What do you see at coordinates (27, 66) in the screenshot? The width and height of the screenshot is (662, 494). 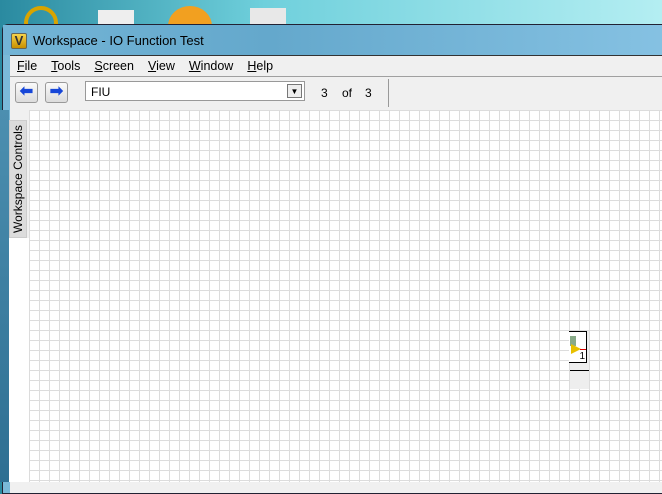 I see `menu-file: File` at bounding box center [27, 66].